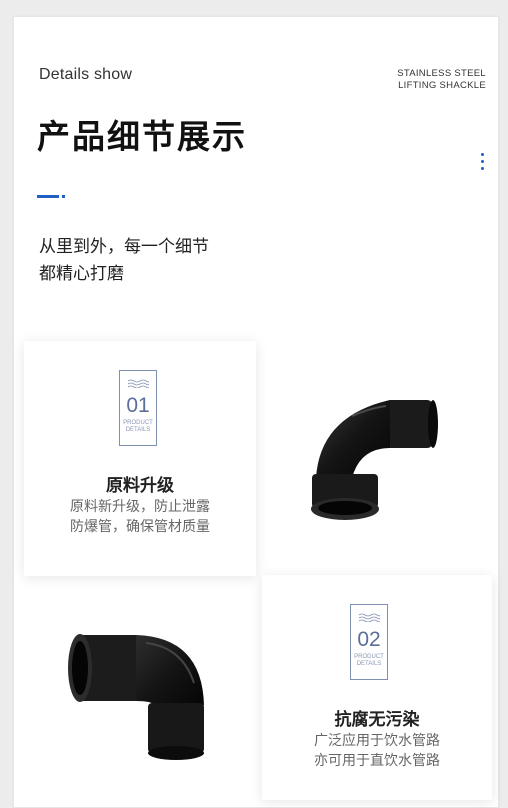  I want to click on badge-number: 01, so click(138, 405).